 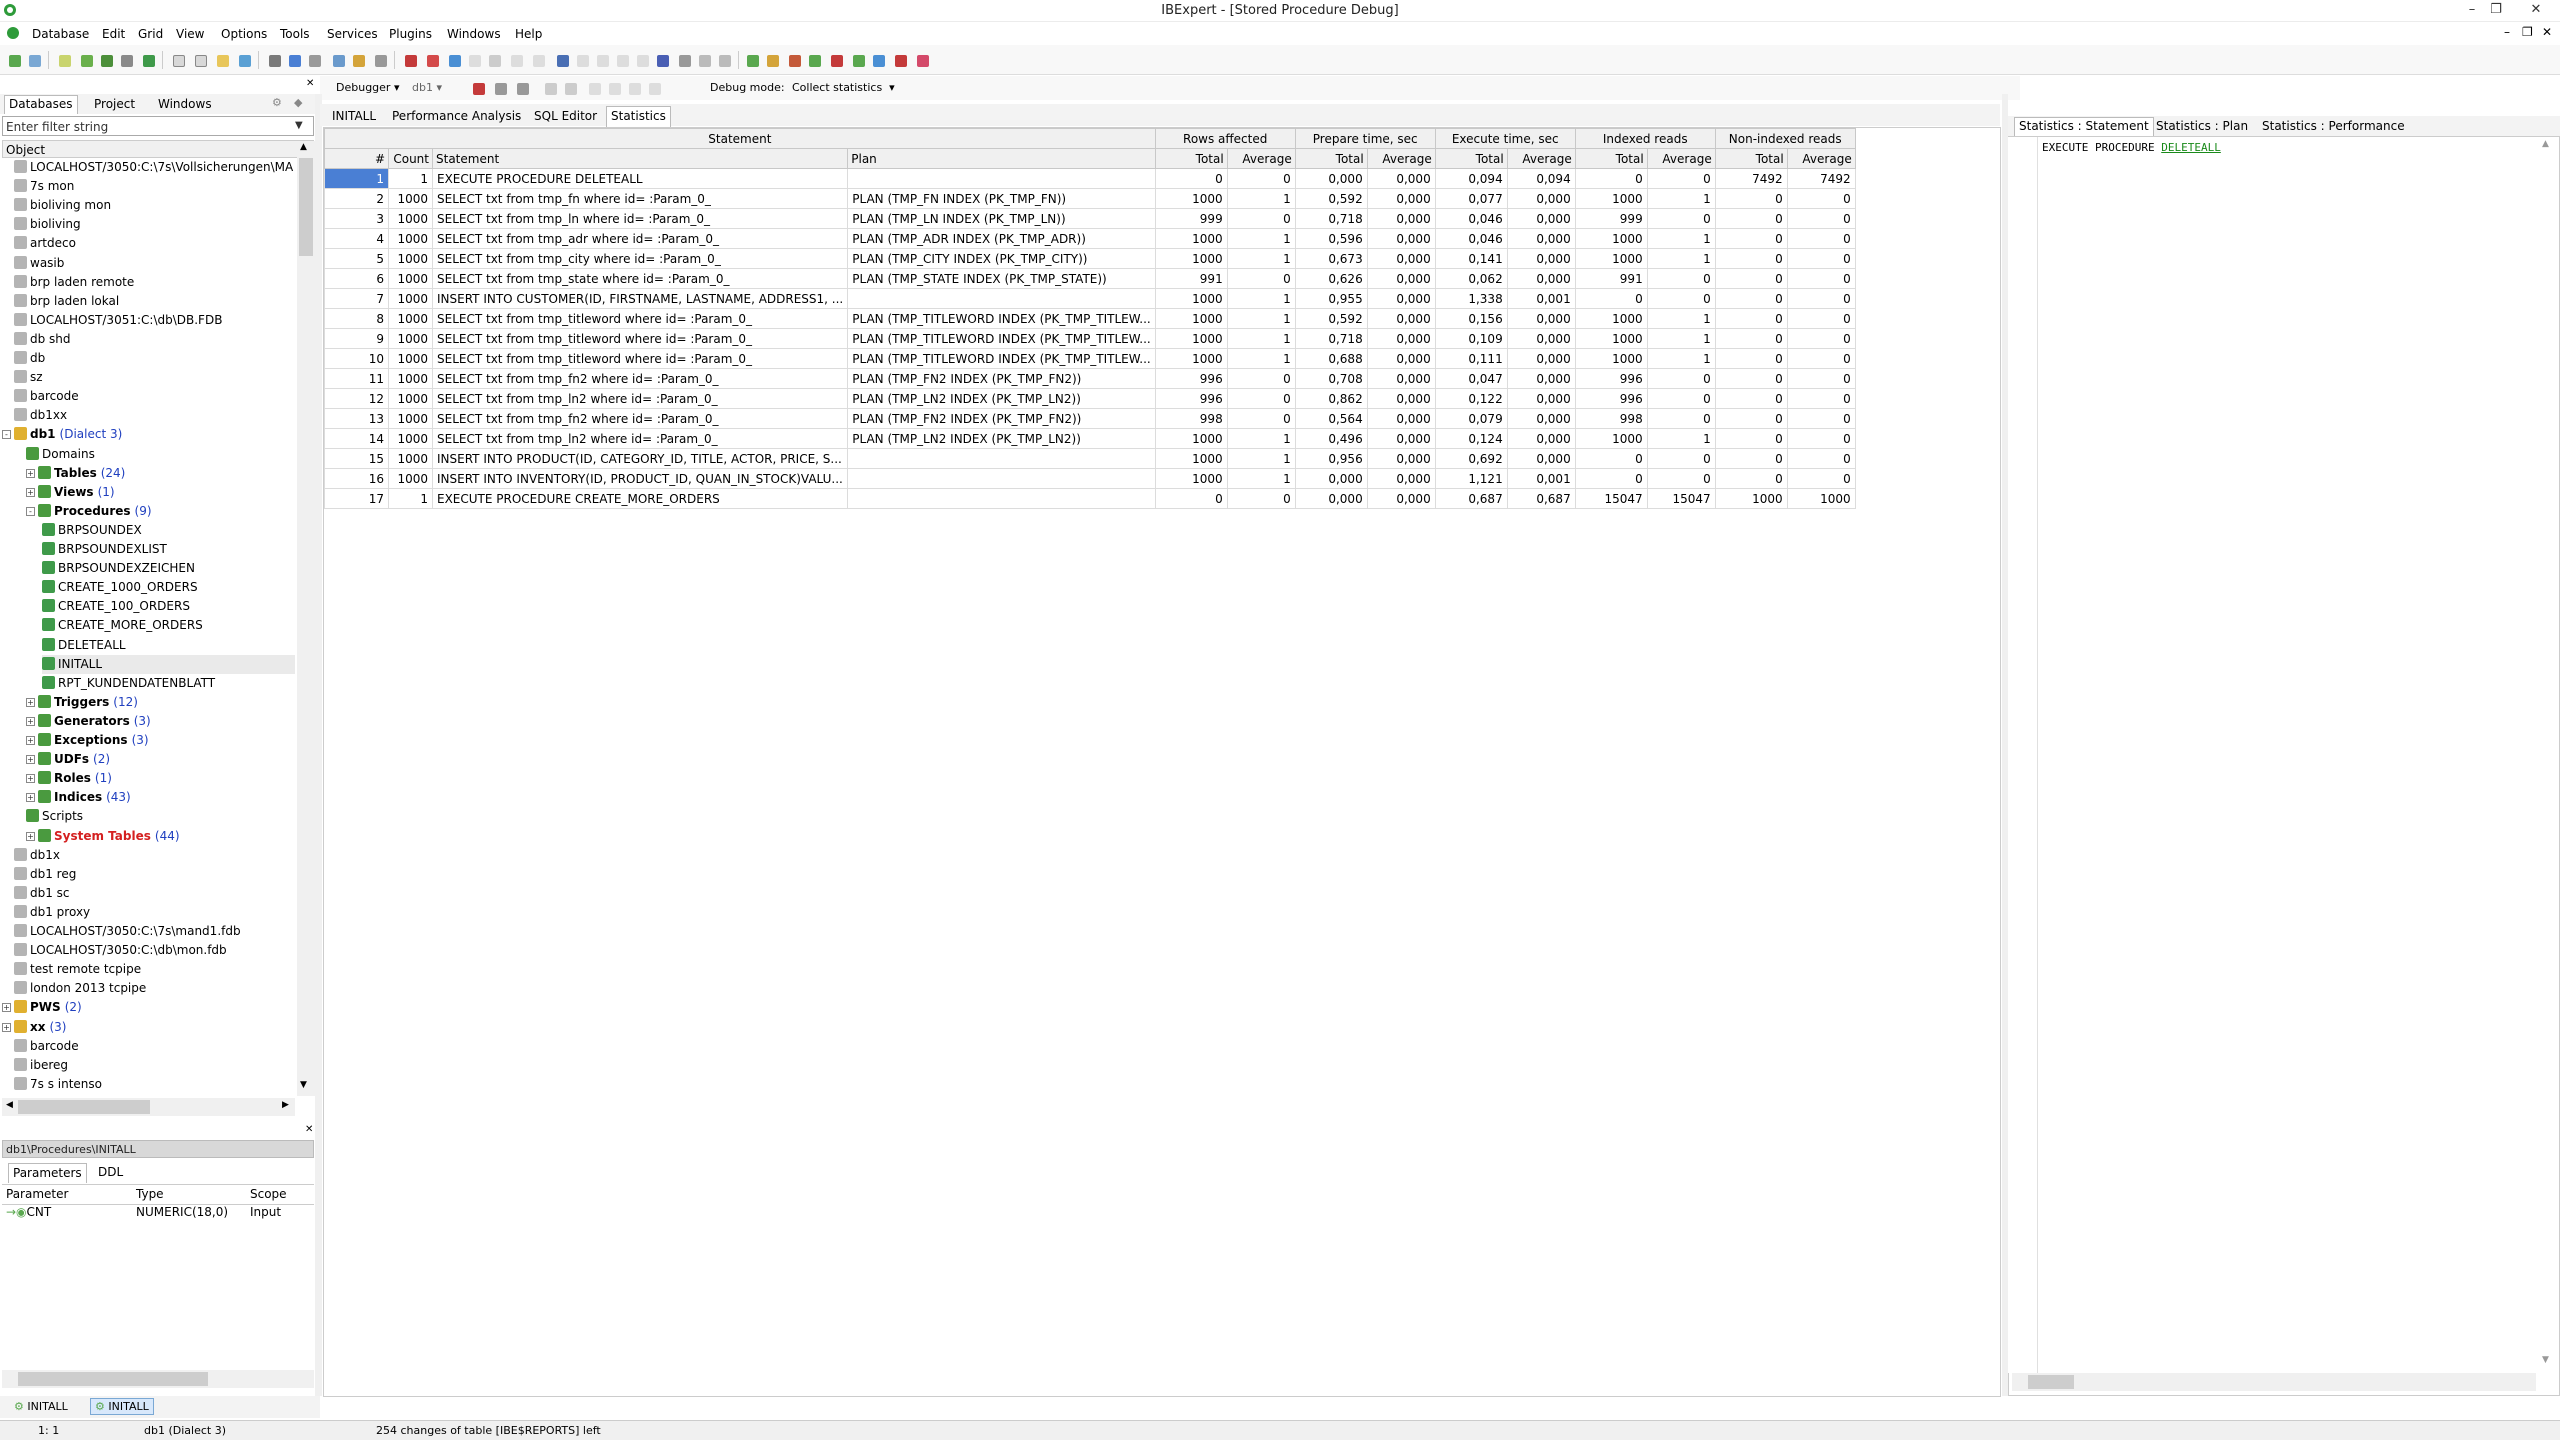 What do you see at coordinates (356, 278) in the screenshot?
I see `grid-cell: 6` at bounding box center [356, 278].